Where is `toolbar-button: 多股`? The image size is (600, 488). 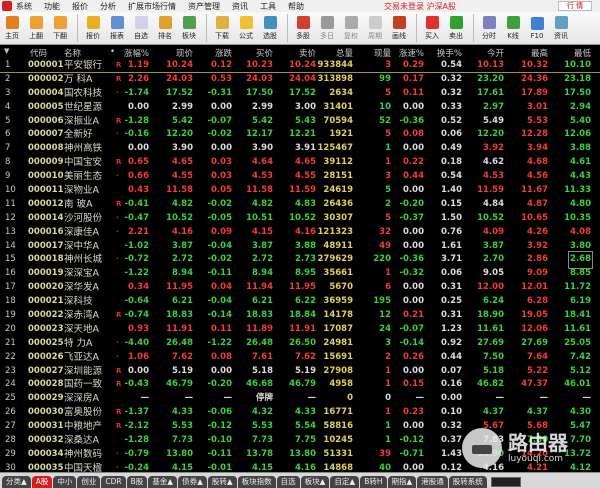
toolbar-button: 多股 is located at coordinates (303, 28).